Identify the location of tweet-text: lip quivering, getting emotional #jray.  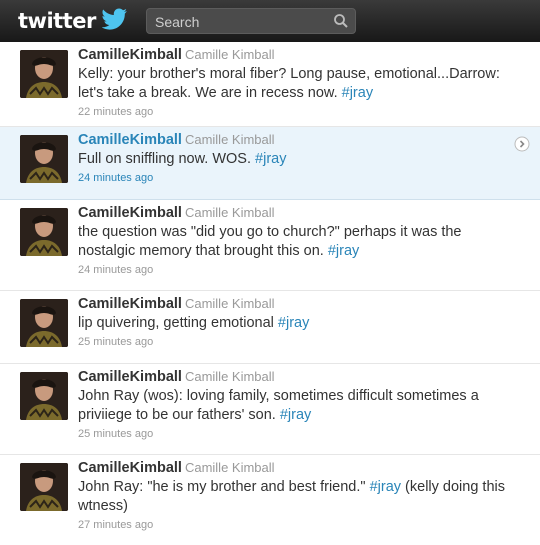
(194, 323).